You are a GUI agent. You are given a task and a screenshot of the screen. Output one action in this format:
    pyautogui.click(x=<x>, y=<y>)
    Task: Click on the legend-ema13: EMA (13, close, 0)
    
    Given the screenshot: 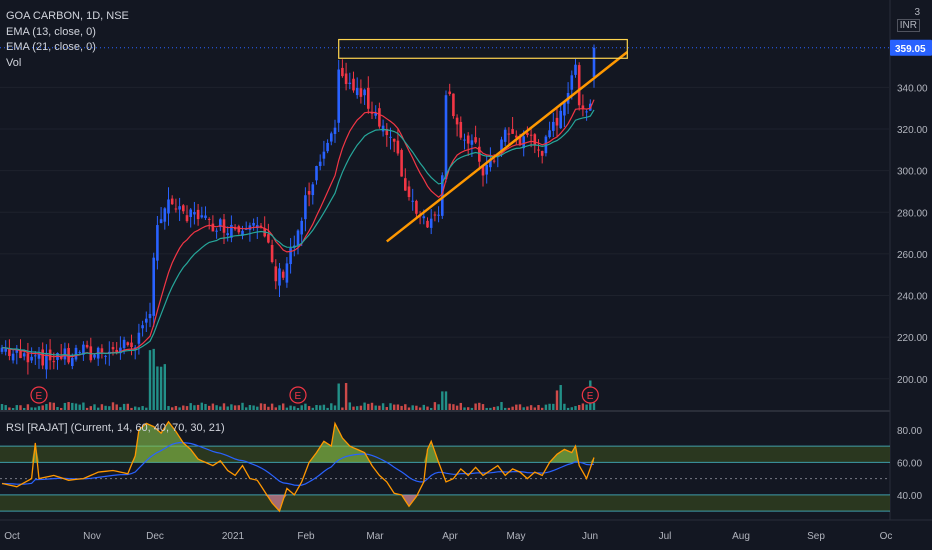 What is the action you would take?
    pyautogui.click(x=51, y=32)
    